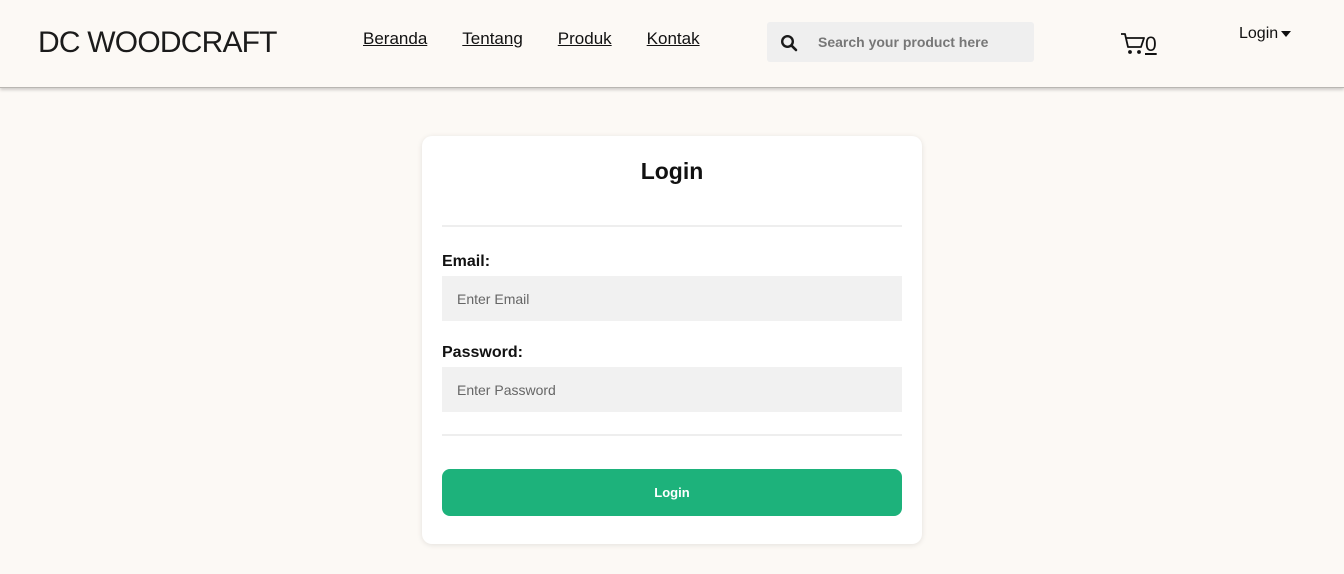 The image size is (1344, 574). What do you see at coordinates (395, 39) in the screenshot?
I see `nav-link-beranda: Beranda` at bounding box center [395, 39].